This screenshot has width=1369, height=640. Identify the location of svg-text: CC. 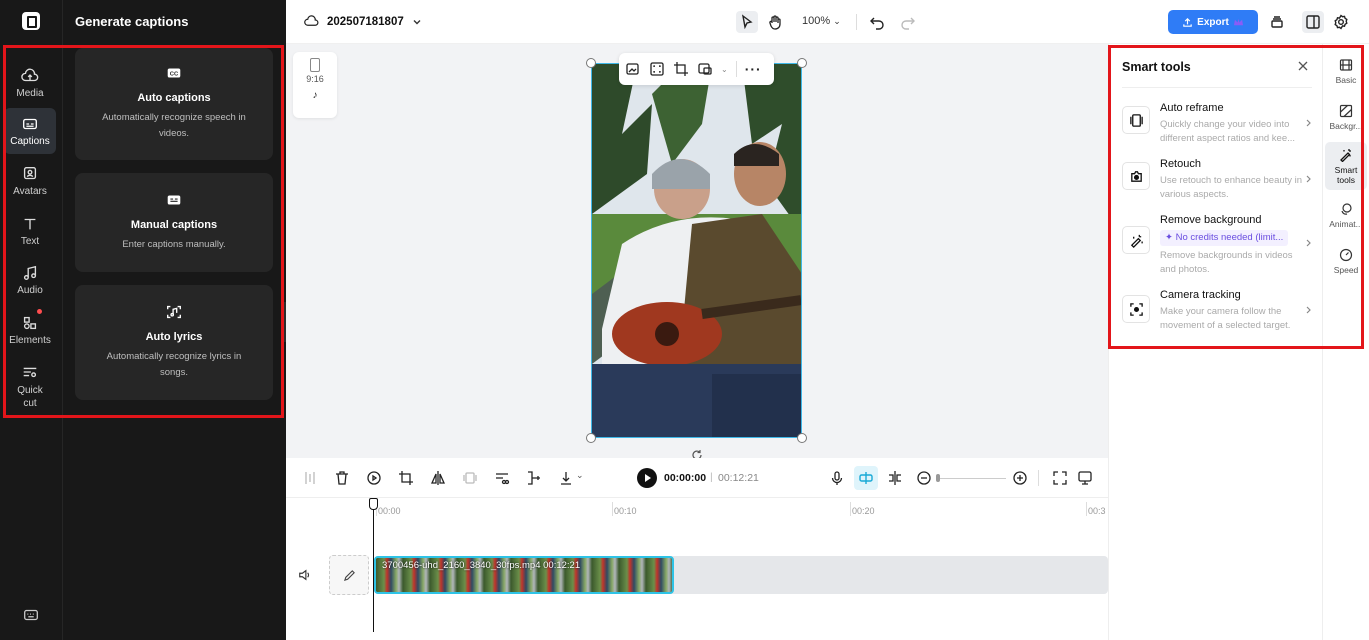
(174, 75).